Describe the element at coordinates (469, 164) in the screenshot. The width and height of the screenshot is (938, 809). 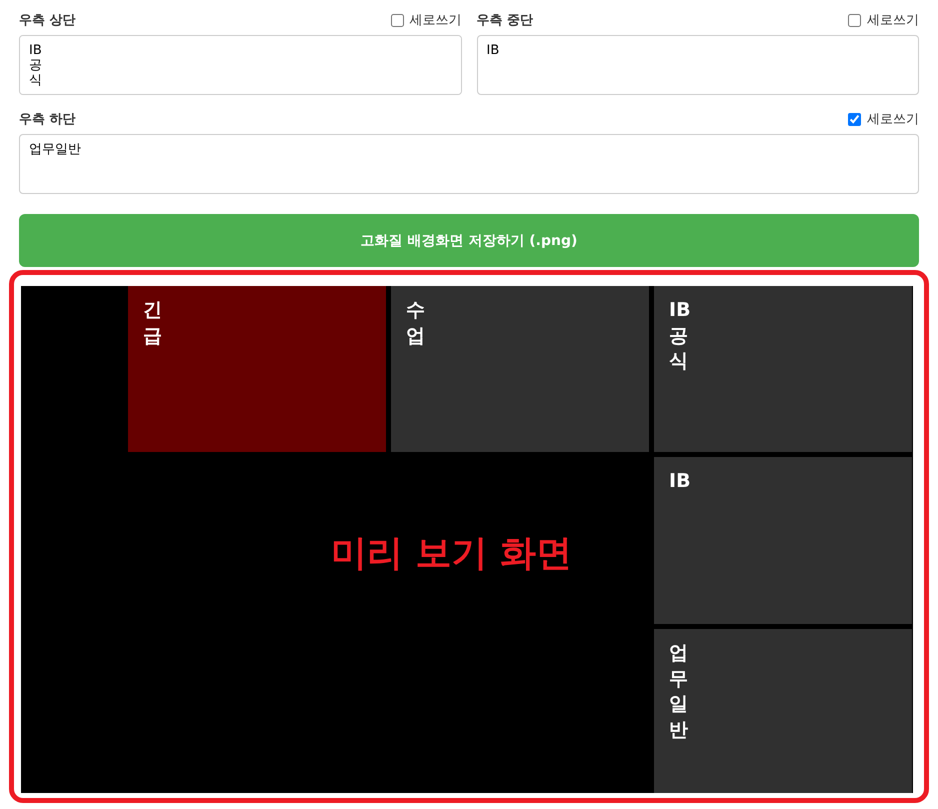
I see `text-input-field: 업무일반` at that location.